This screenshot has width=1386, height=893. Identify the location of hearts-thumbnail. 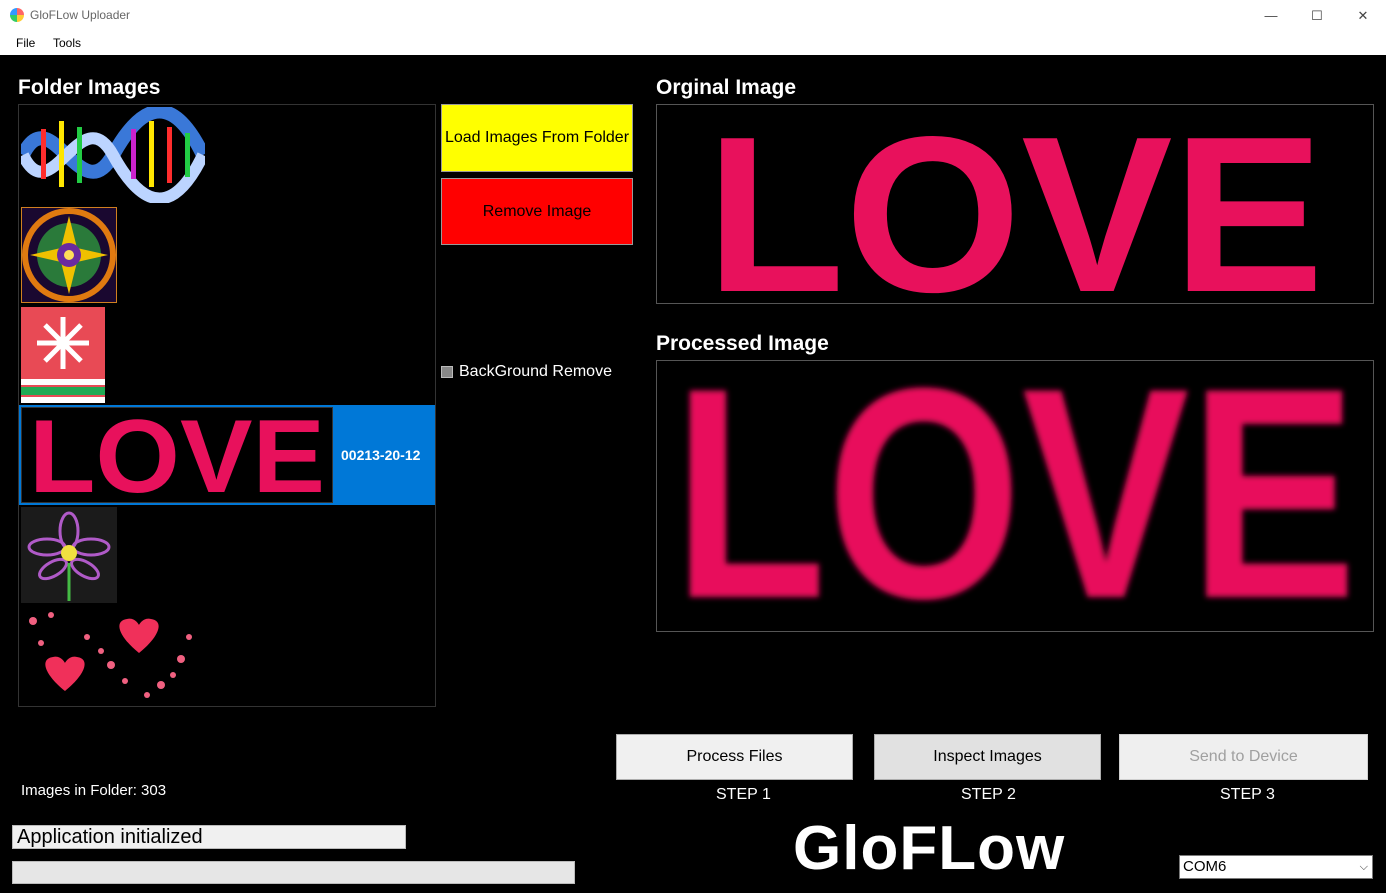
(112, 655).